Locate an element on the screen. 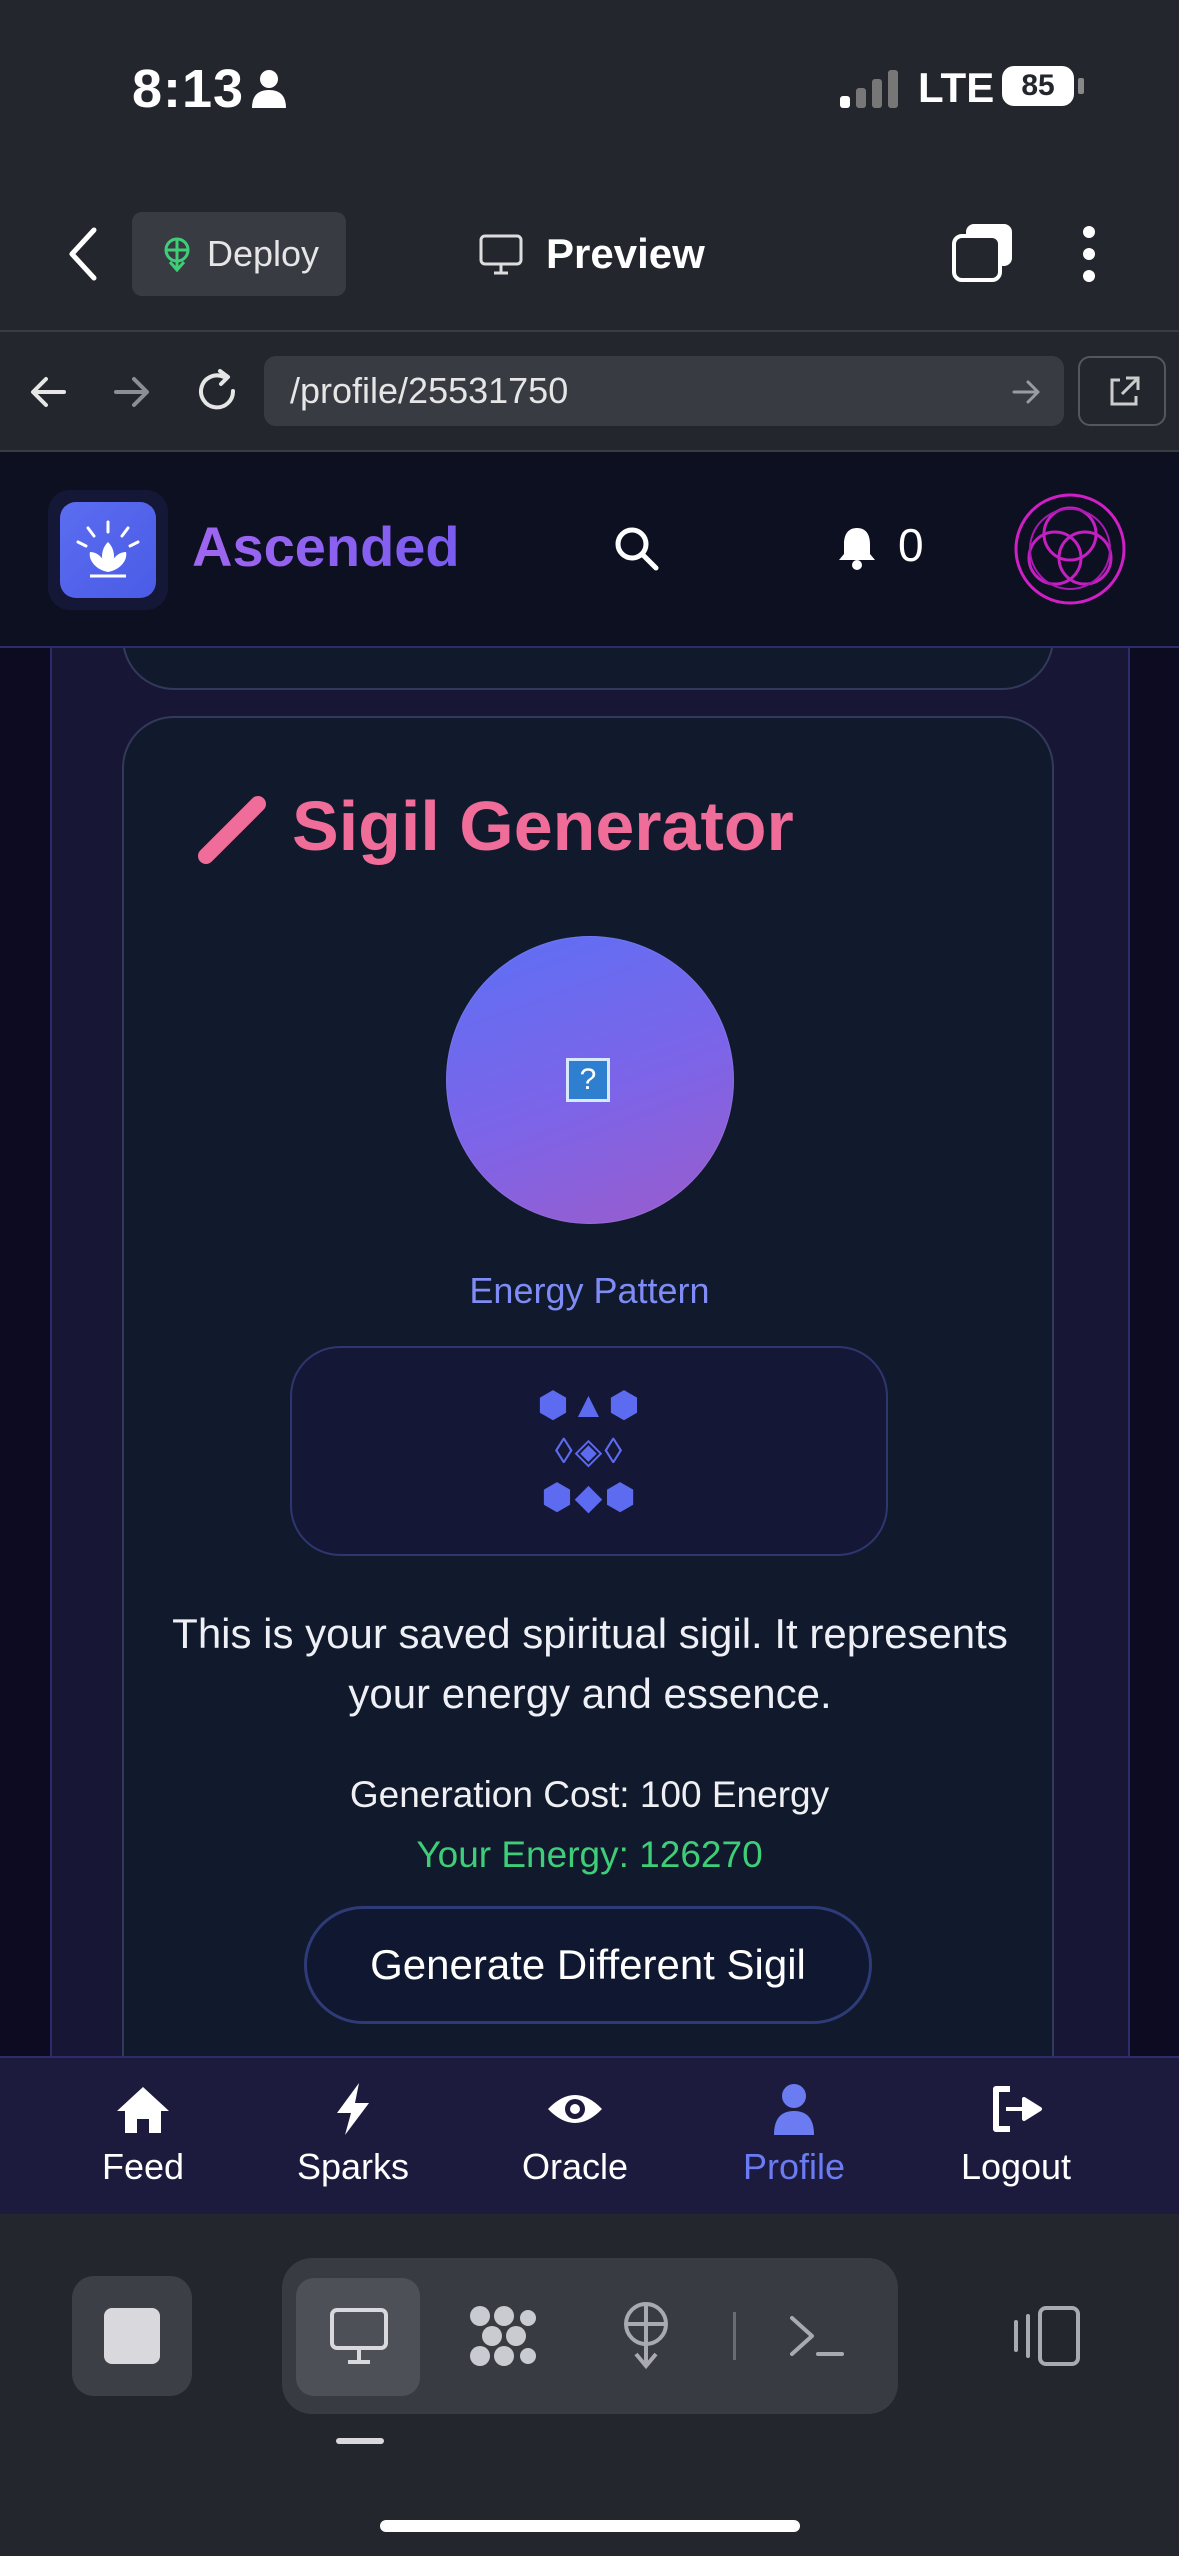 The image size is (1179, 2556). go-arrow-icon is located at coordinates (1027, 392).